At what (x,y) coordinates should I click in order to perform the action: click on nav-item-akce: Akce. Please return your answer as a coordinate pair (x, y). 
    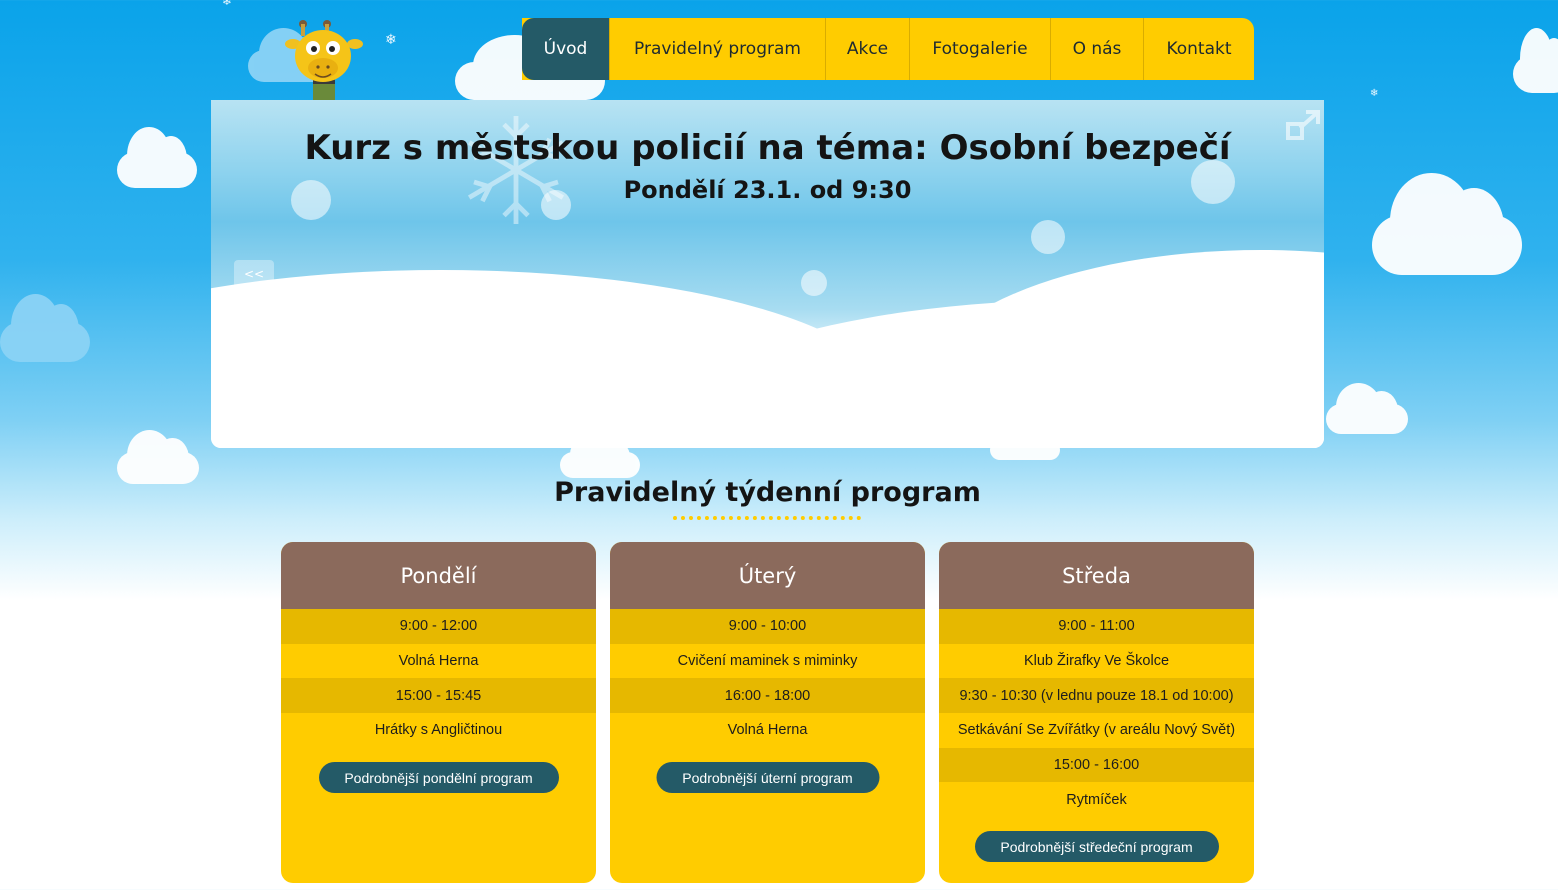
    Looking at the image, I should click on (868, 49).